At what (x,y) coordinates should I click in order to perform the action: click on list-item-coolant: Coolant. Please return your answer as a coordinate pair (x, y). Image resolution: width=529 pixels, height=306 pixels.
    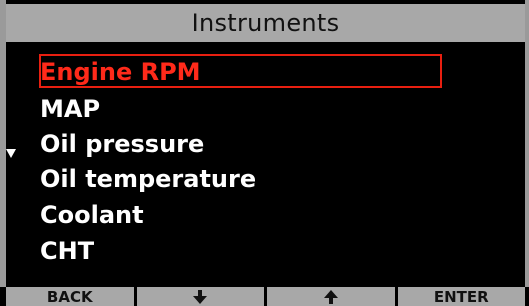
    Looking at the image, I should click on (92, 215).